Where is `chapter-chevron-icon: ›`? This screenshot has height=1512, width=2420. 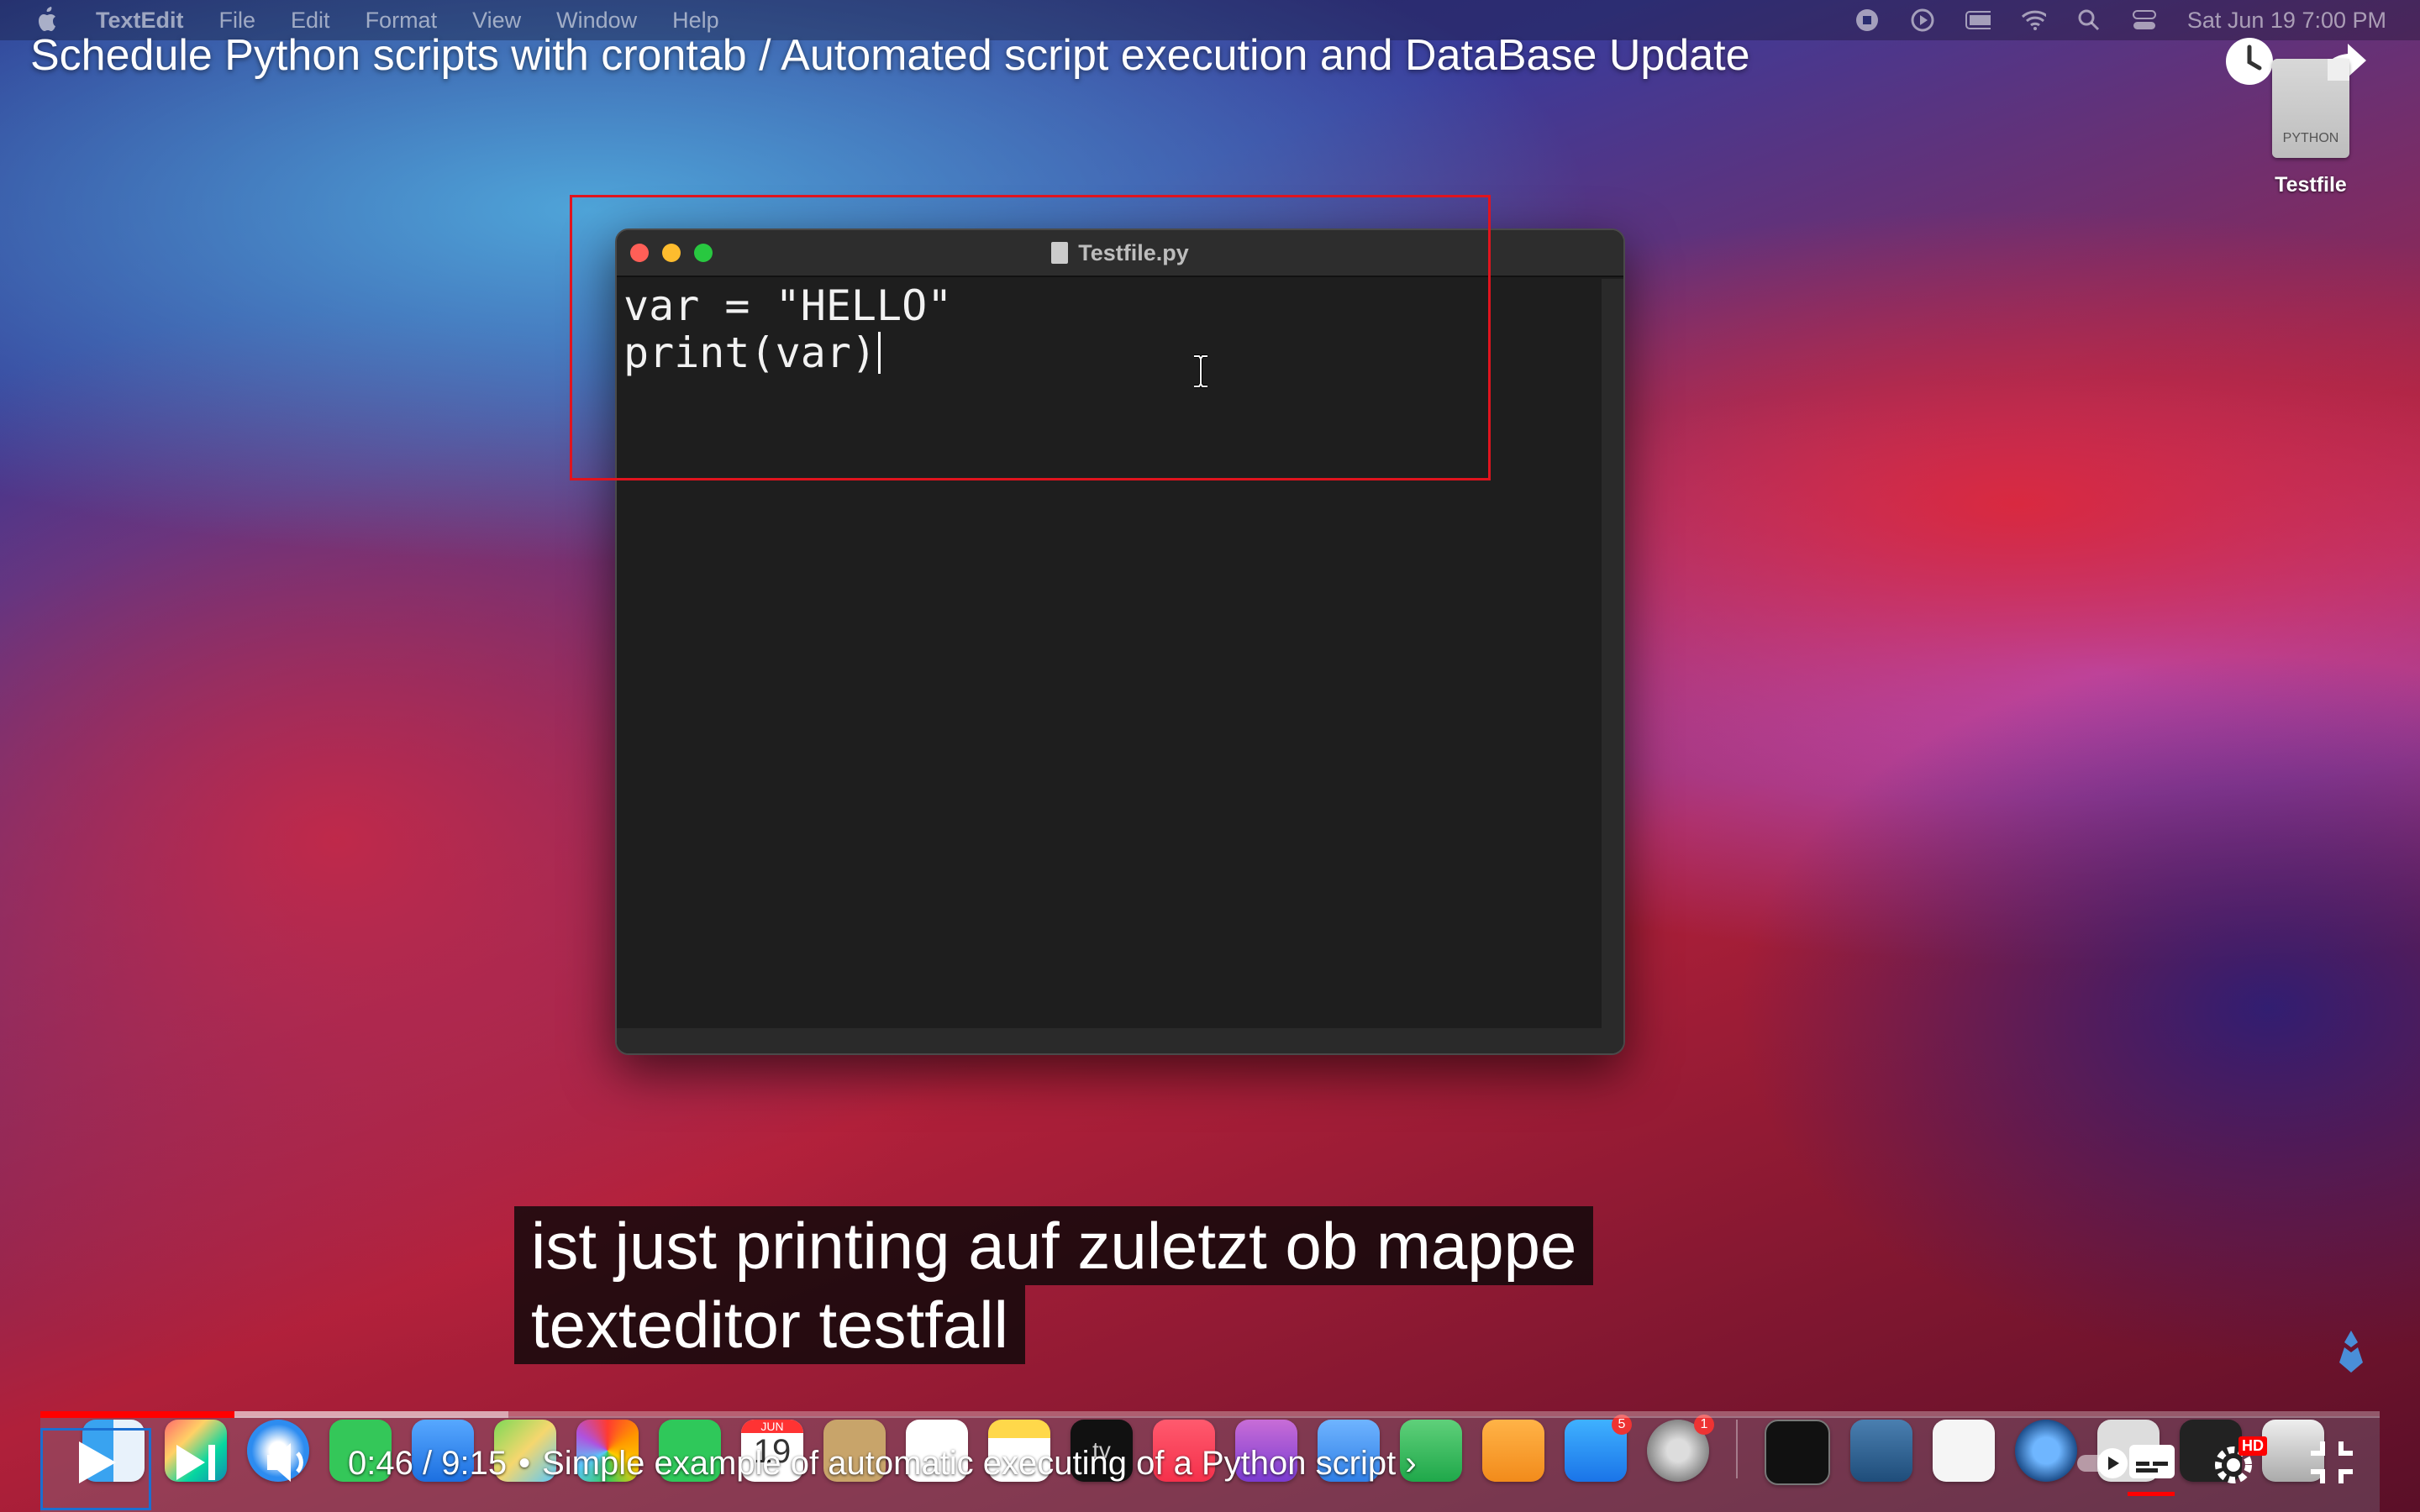
chapter-chevron-icon: › is located at coordinates (1410, 1463).